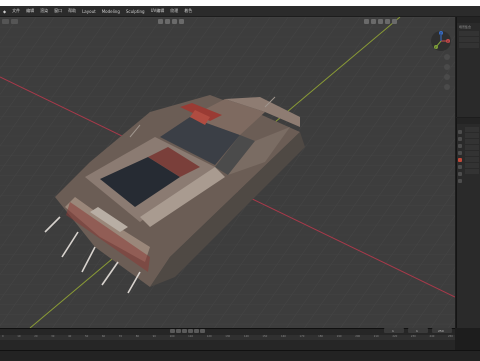  I want to click on timeline-tick: 240, so click(432, 336).